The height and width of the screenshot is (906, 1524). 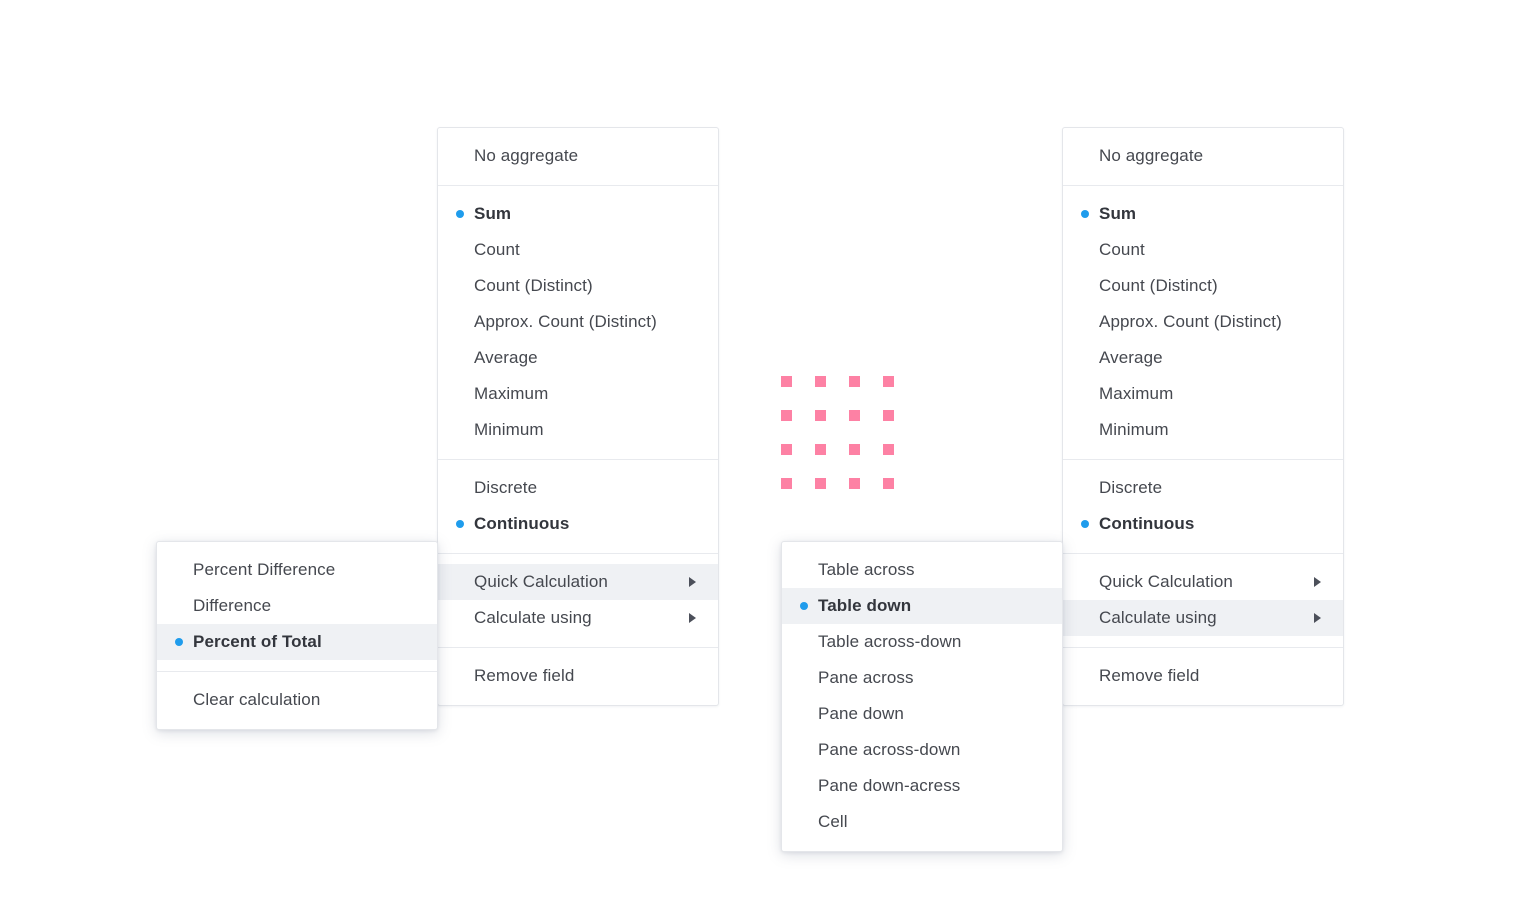 I want to click on menu-item-table-across-down: Table across-down, so click(x=922, y=642).